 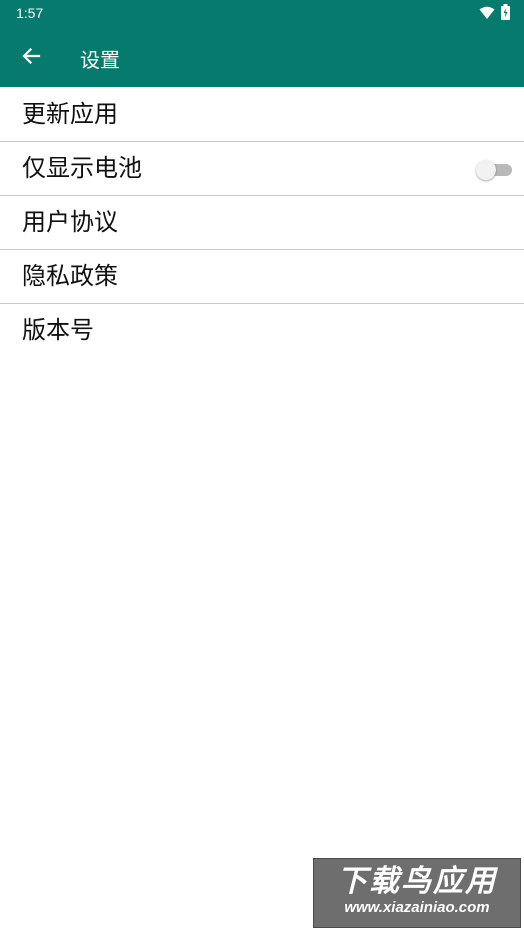 What do you see at coordinates (100, 60) in the screenshot?
I see `page-title: 设置` at bounding box center [100, 60].